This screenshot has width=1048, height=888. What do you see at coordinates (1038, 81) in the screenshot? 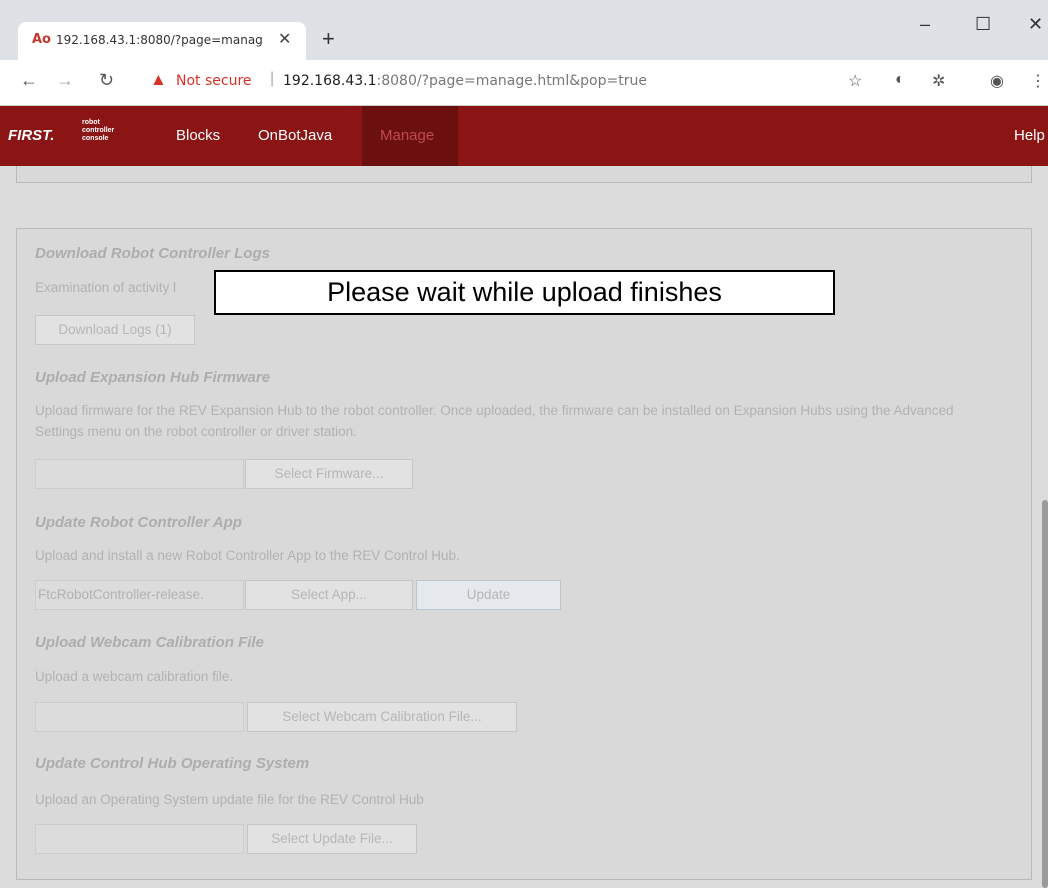
I see `menu-kebab-icon: ⋮` at bounding box center [1038, 81].